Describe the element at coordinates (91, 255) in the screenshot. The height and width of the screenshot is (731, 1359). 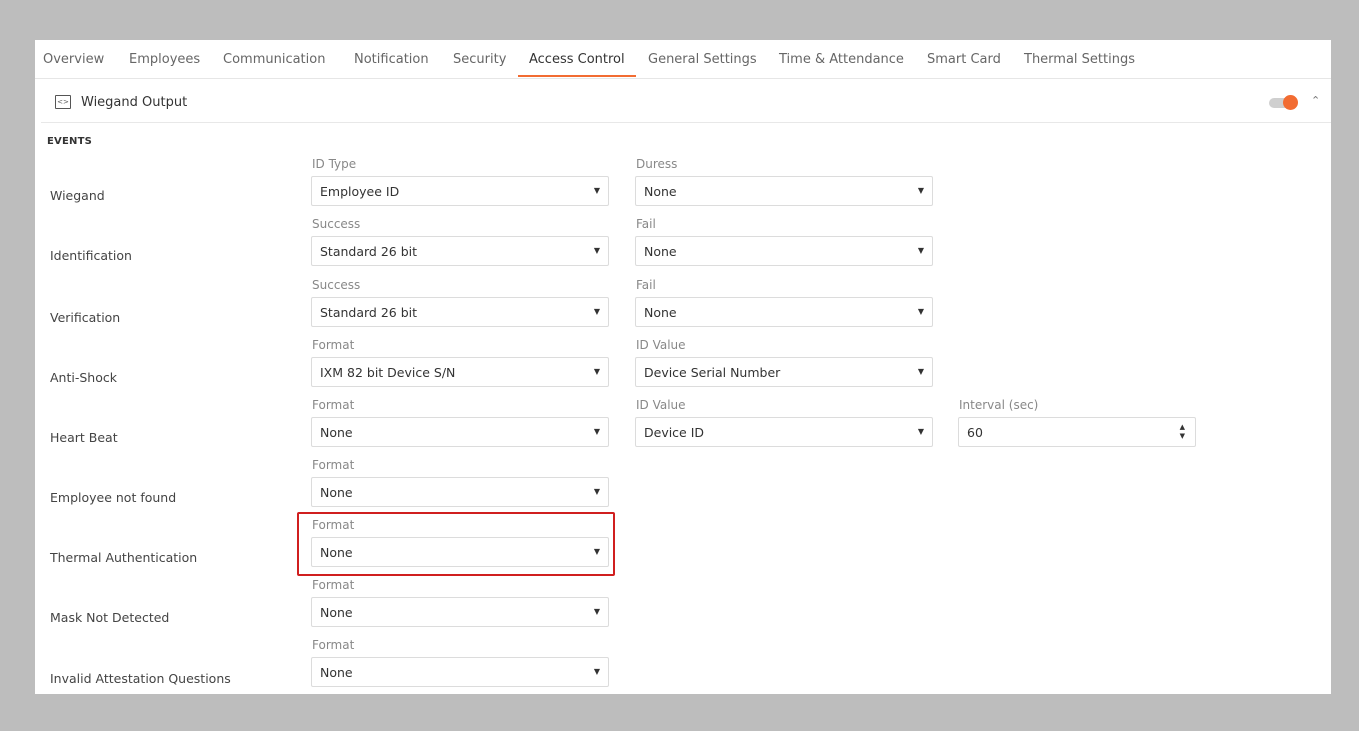
I see `row-label-identification: Identification` at that location.